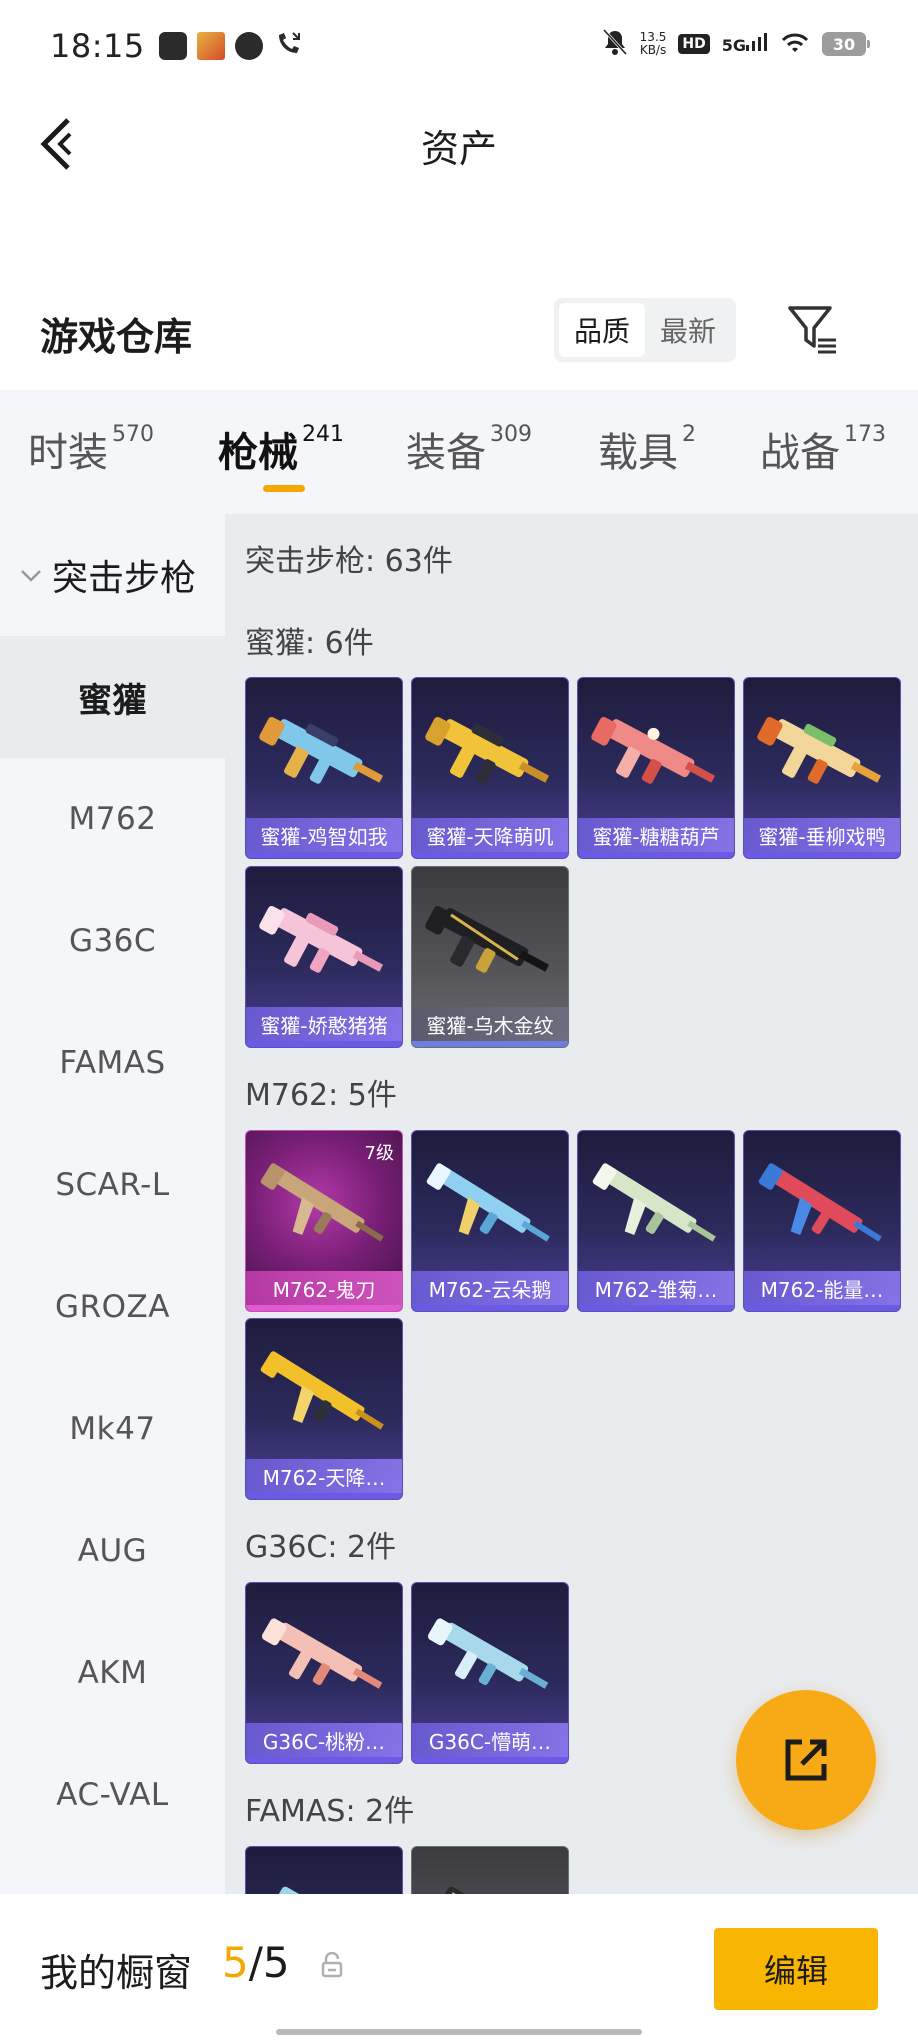 Image resolution: width=918 pixels, height=2040 pixels. What do you see at coordinates (459, 2032) in the screenshot?
I see `home-indicator` at bounding box center [459, 2032].